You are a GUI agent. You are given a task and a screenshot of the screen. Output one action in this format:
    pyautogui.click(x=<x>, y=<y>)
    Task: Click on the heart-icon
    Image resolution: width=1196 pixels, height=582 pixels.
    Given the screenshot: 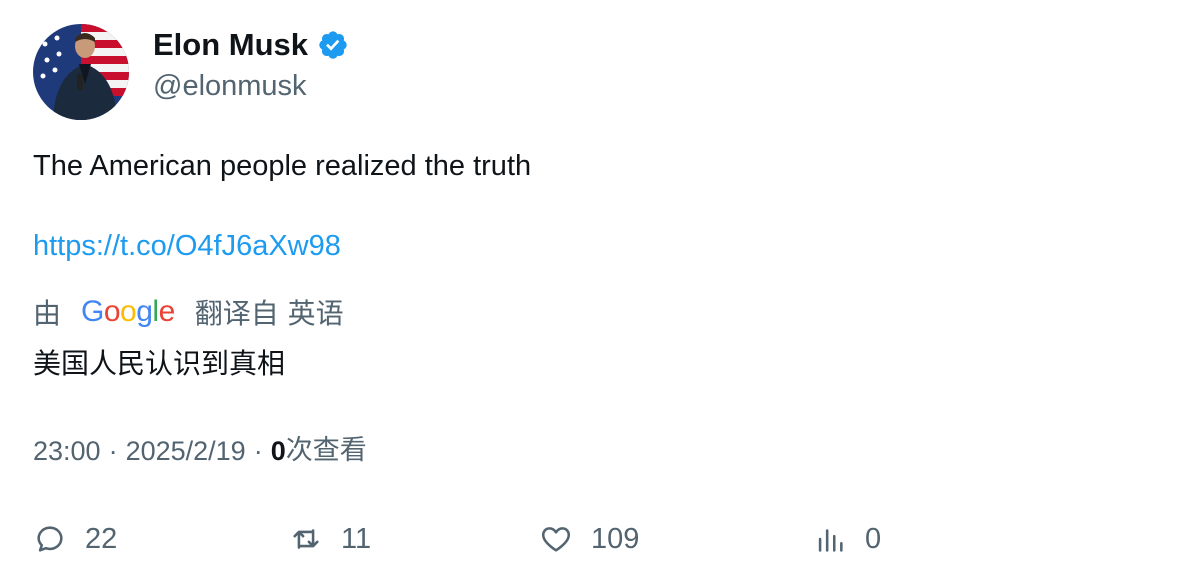 What is the action you would take?
    pyautogui.click(x=556, y=539)
    